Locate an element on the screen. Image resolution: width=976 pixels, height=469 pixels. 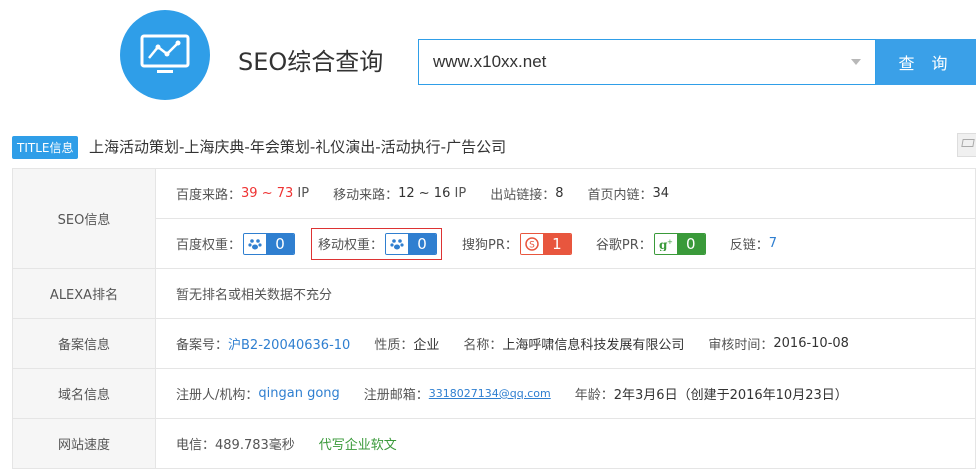
chevron-down-icon is located at coordinates (856, 62).